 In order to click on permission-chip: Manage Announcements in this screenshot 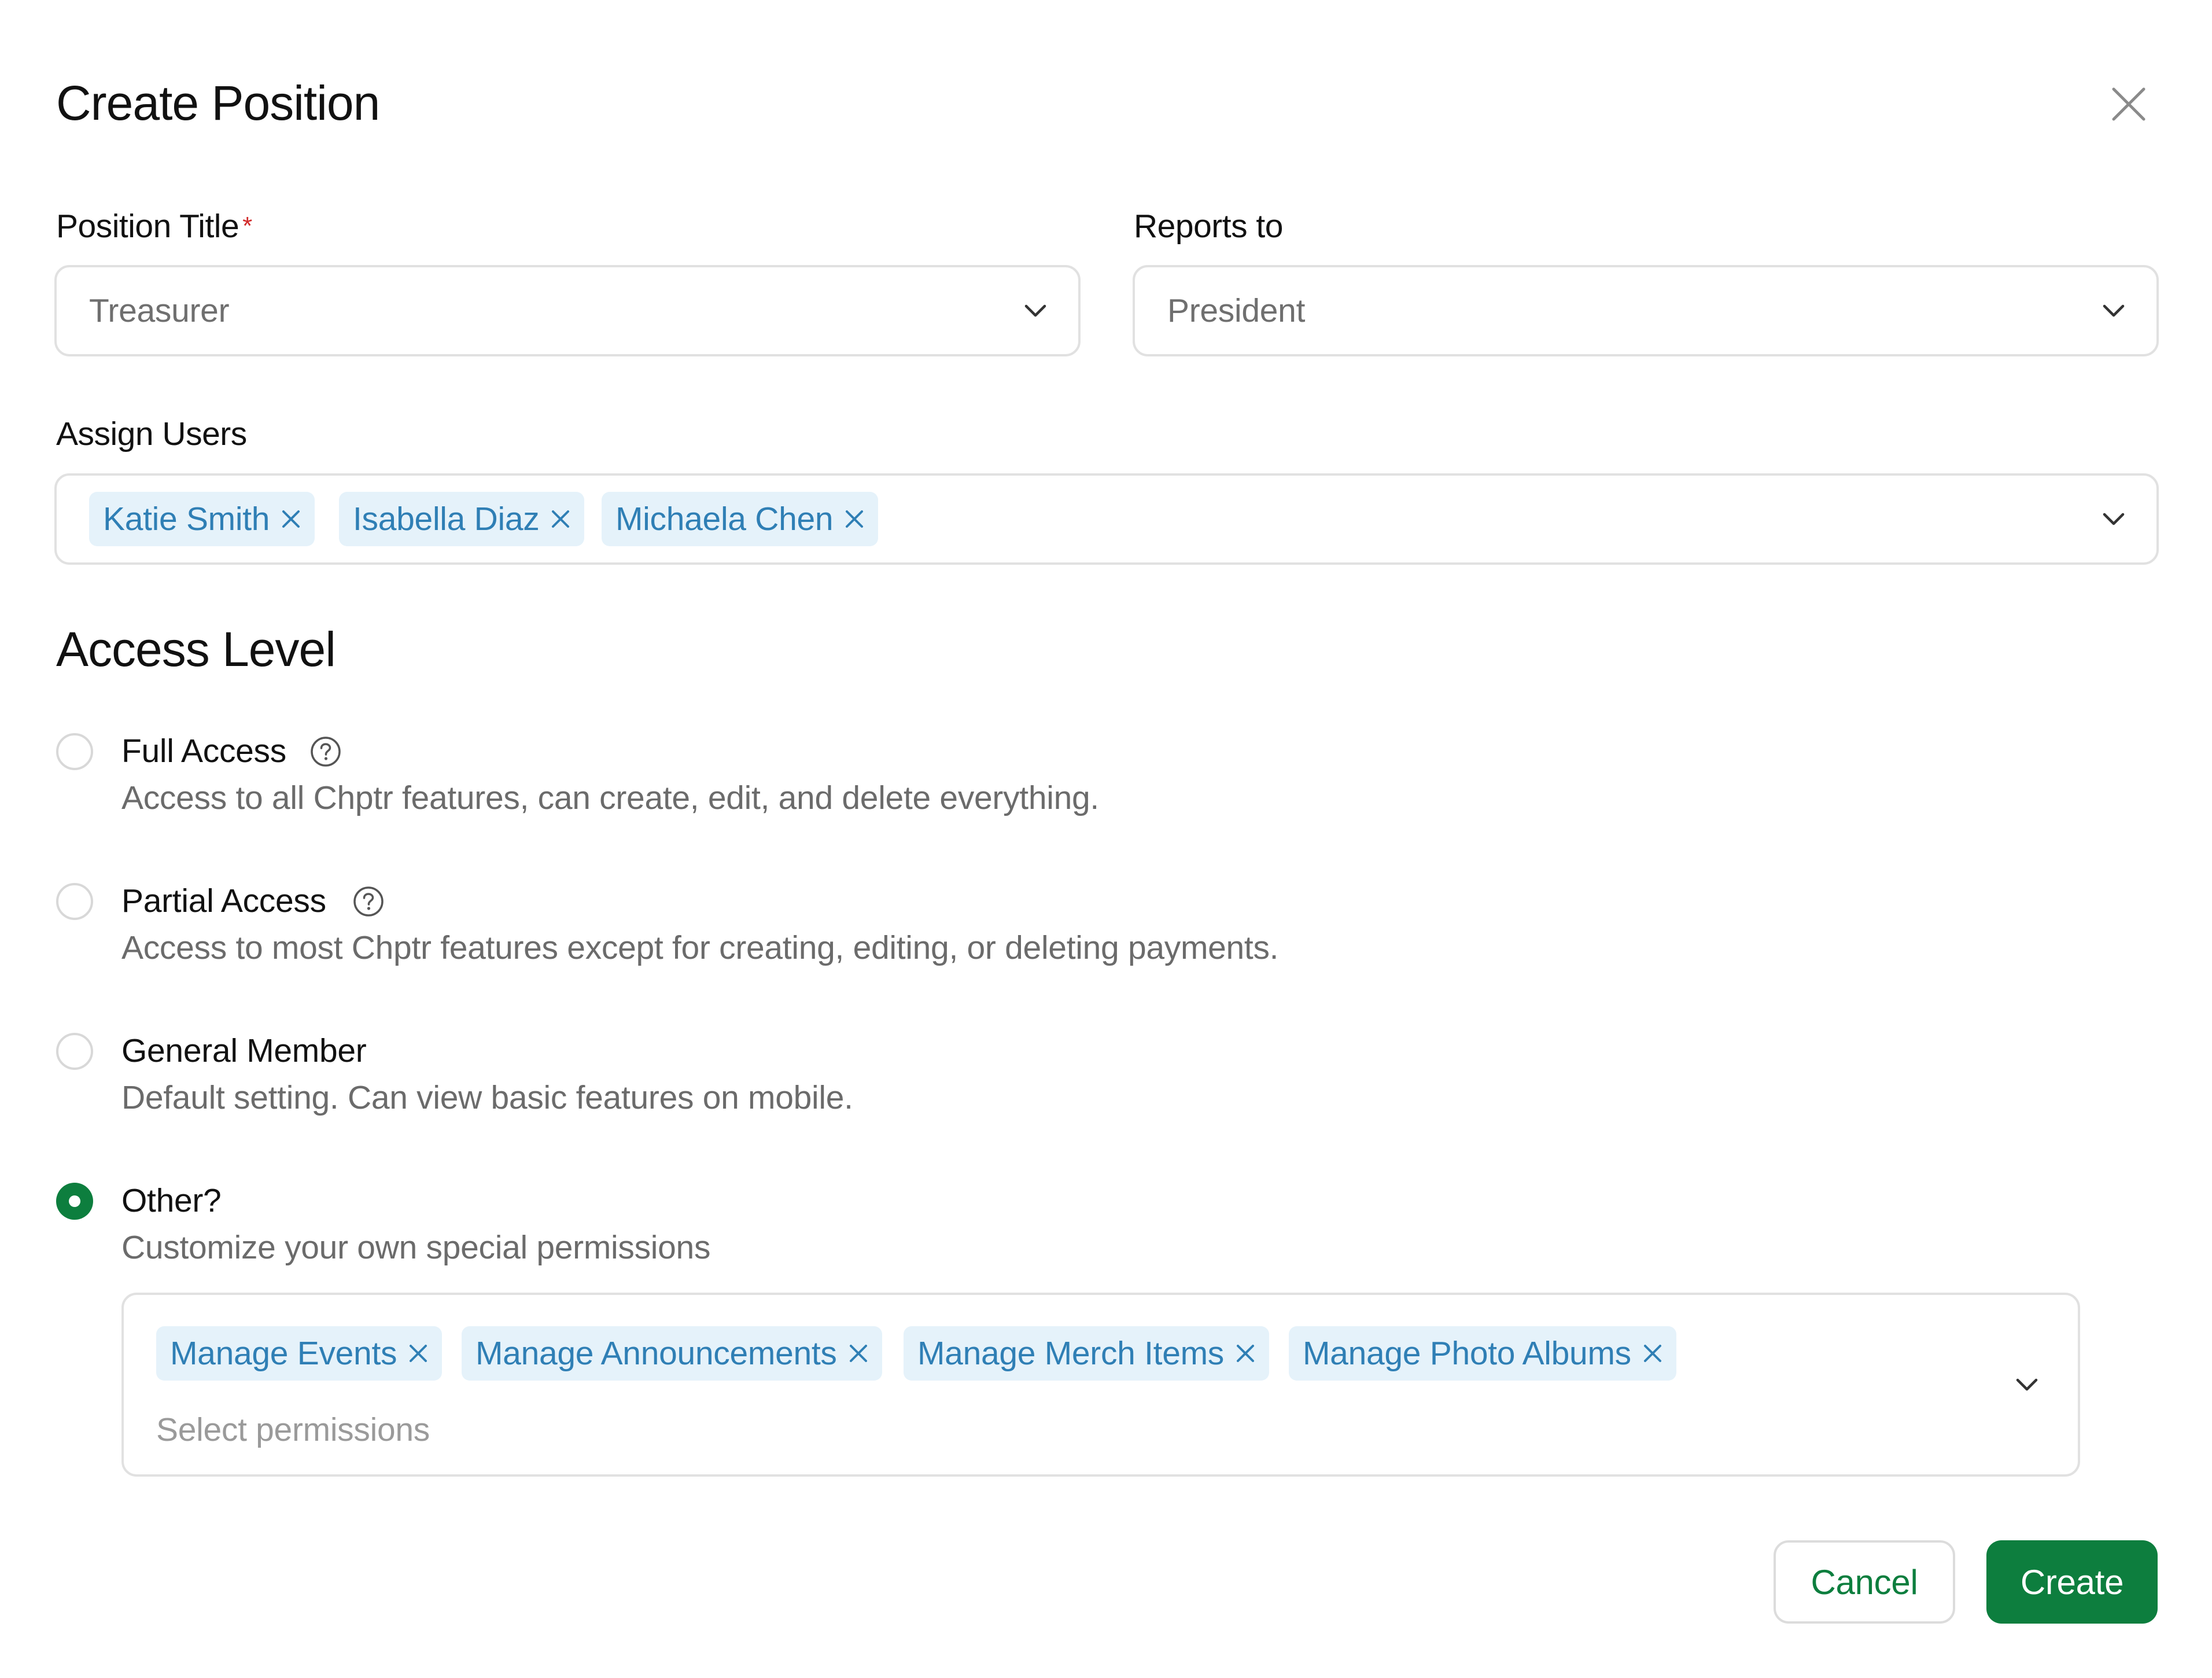, I will do `click(672, 1353)`.